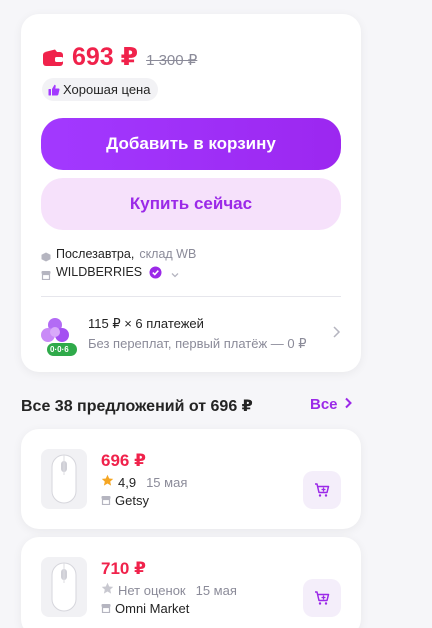 The image size is (432, 628). I want to click on offer-price: 710 ₽, so click(123, 568).